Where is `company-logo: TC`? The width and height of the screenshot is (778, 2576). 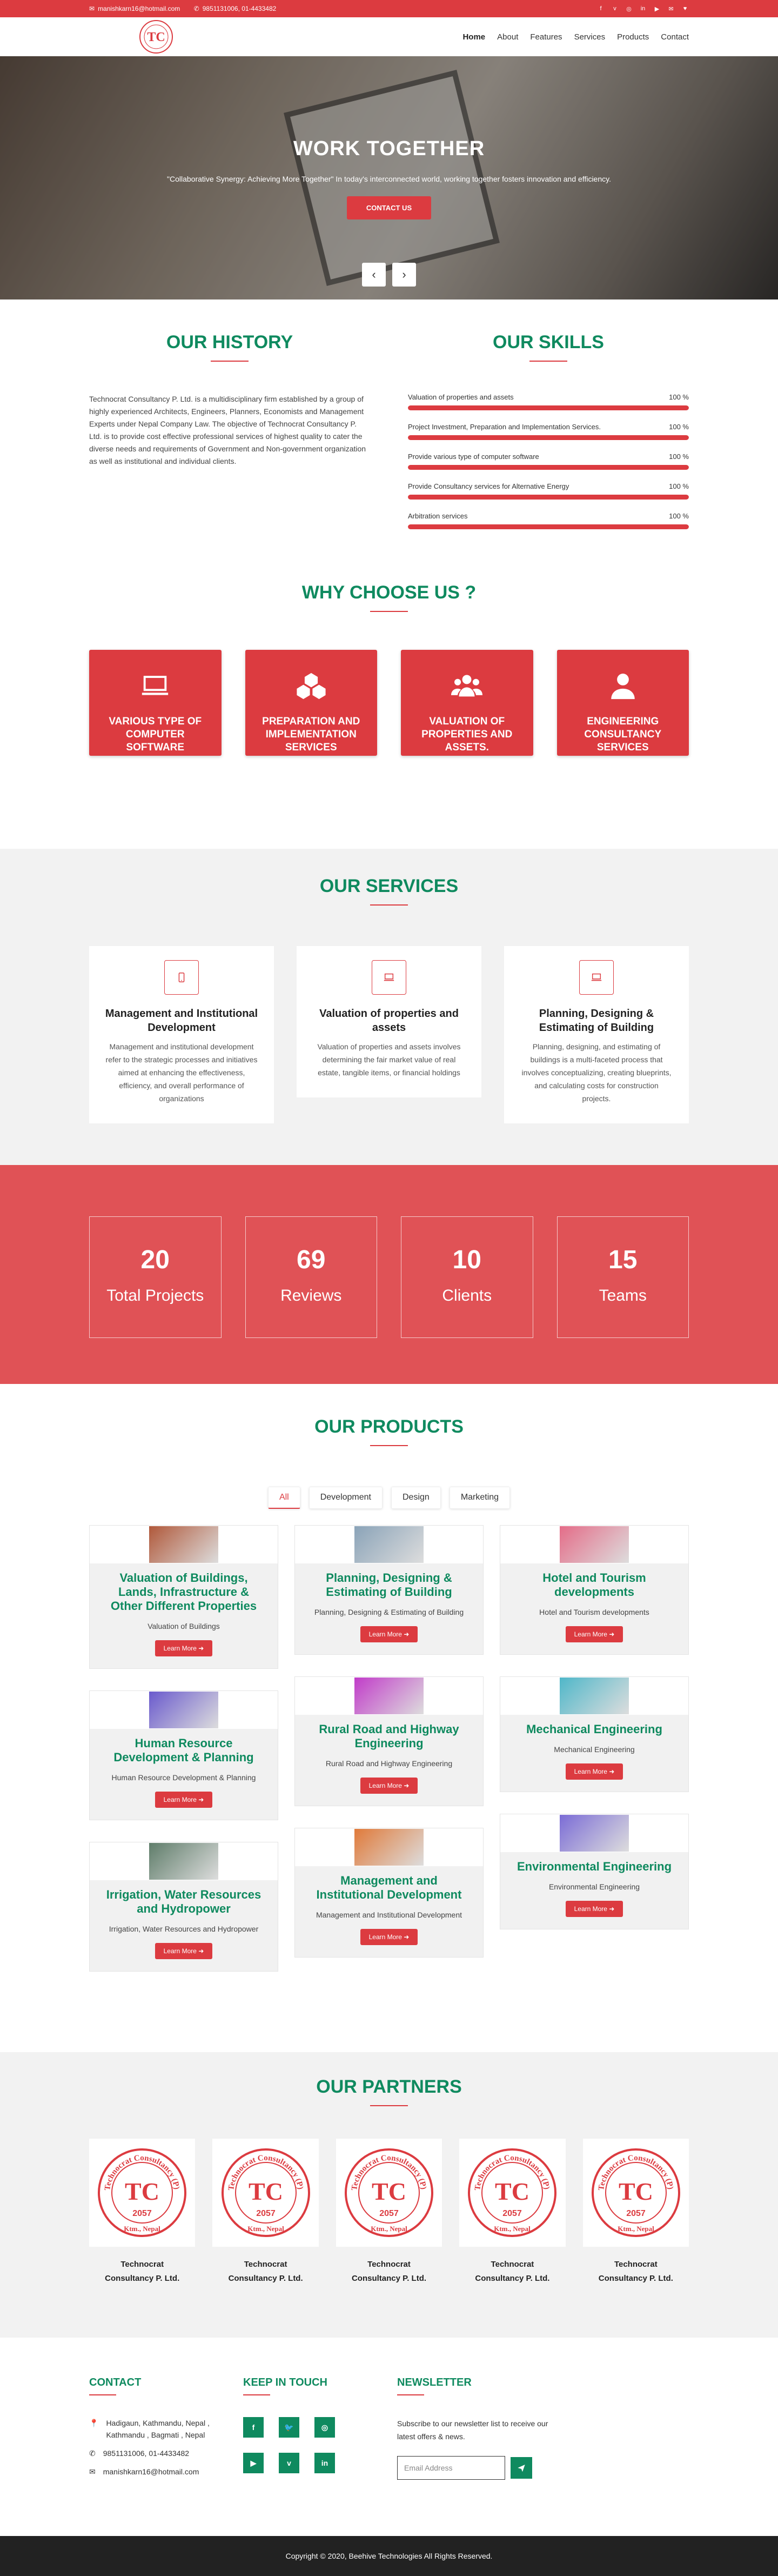
company-logo: TC is located at coordinates (156, 36).